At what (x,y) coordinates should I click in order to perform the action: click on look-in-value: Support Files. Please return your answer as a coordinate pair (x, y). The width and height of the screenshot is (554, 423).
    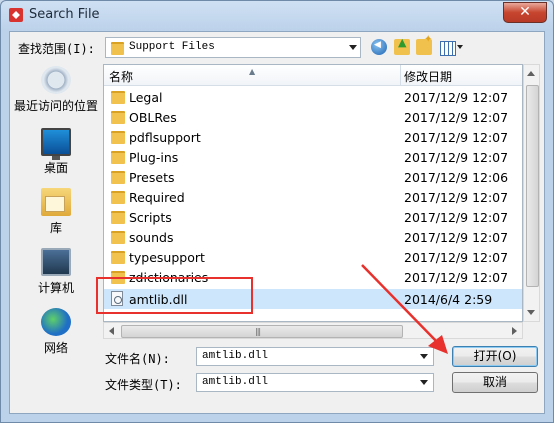
    Looking at the image, I should click on (172, 47).